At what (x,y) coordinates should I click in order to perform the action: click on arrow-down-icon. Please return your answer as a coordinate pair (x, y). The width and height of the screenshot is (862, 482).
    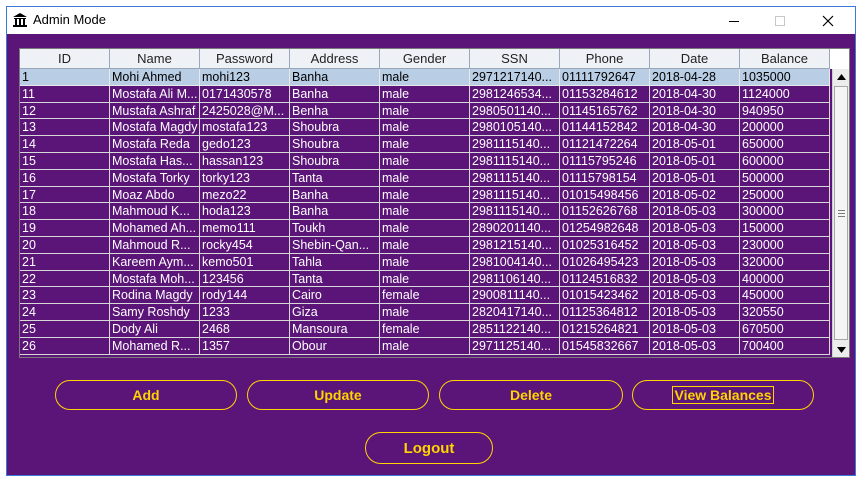
    Looking at the image, I should click on (841, 350).